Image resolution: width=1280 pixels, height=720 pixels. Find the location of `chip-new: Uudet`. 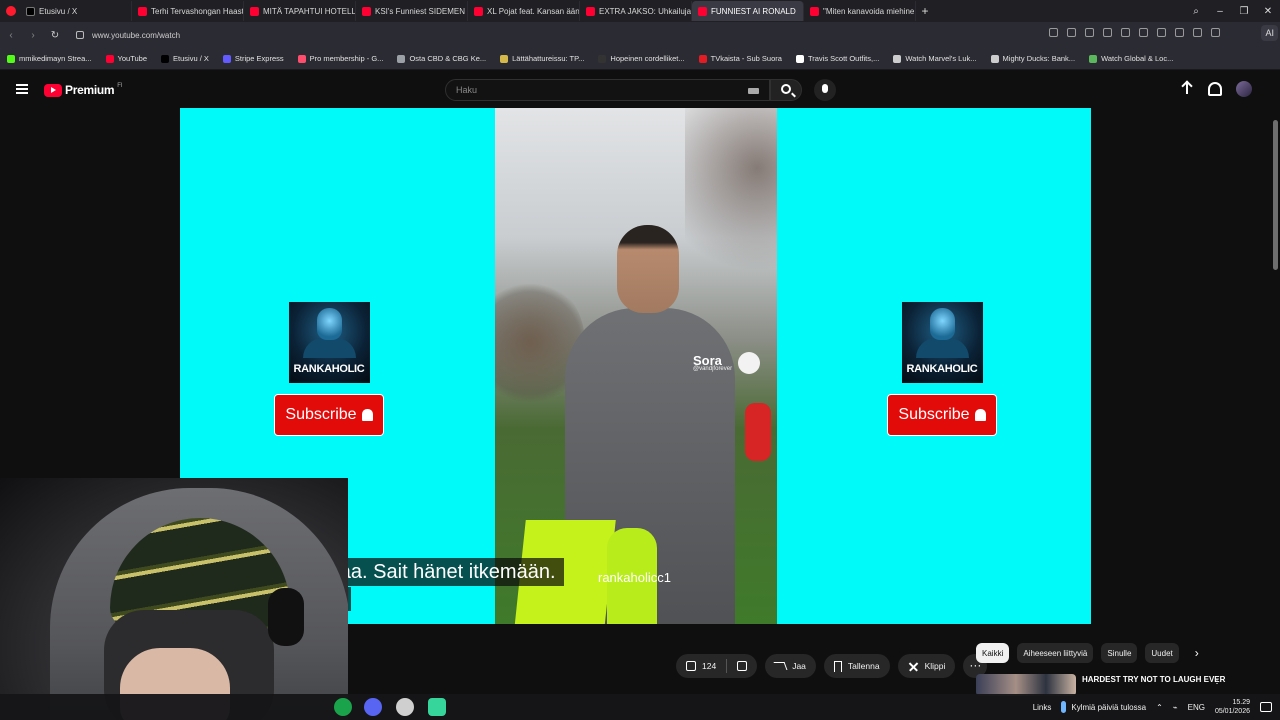

chip-new: Uudet is located at coordinates (1162, 653).